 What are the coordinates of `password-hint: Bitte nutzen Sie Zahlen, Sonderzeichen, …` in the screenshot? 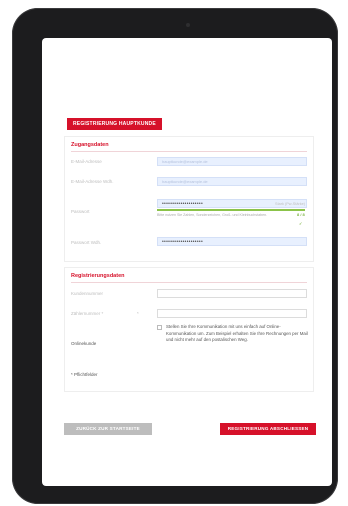 It's located at (212, 215).